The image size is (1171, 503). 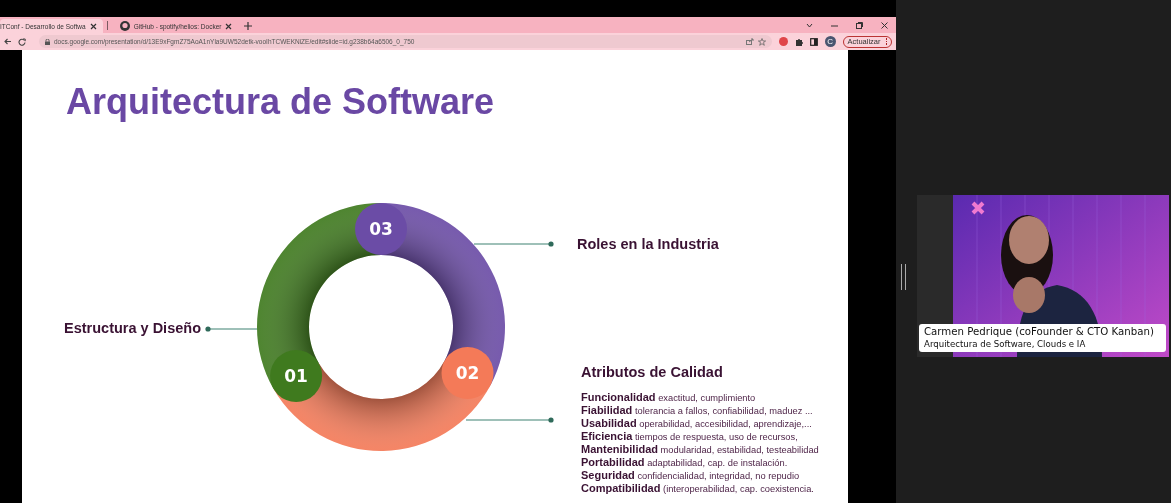 I want to click on sidebar-icon, so click(x=813, y=41).